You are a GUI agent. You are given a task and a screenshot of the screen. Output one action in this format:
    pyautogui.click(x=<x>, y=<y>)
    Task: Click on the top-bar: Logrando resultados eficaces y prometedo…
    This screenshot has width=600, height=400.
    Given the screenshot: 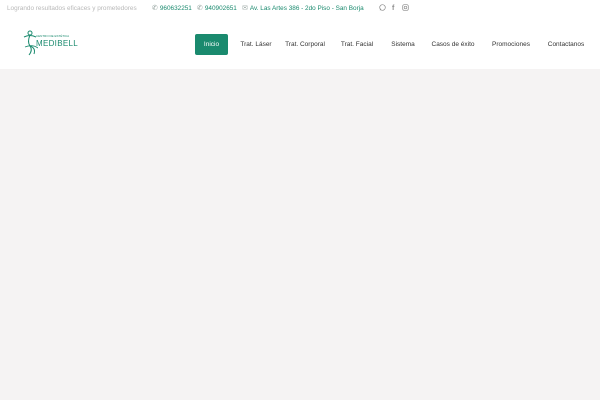 What is the action you would take?
    pyautogui.click(x=300, y=9)
    